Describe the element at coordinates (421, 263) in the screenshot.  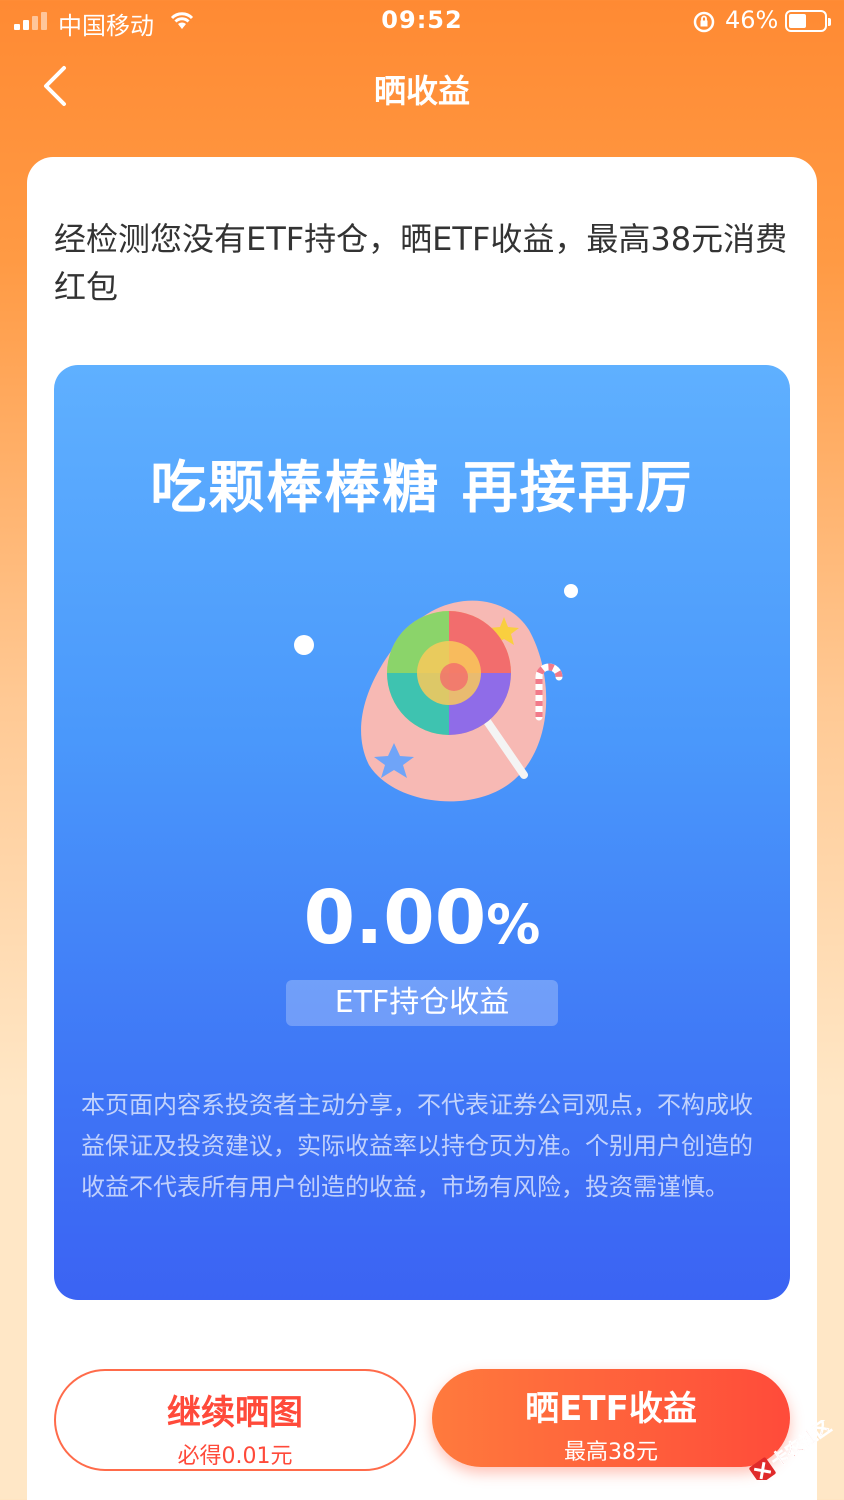
I see `no-holding-notice: 经检测您没有ETF持仓，晒ETF收益，最高38元消费红包` at that location.